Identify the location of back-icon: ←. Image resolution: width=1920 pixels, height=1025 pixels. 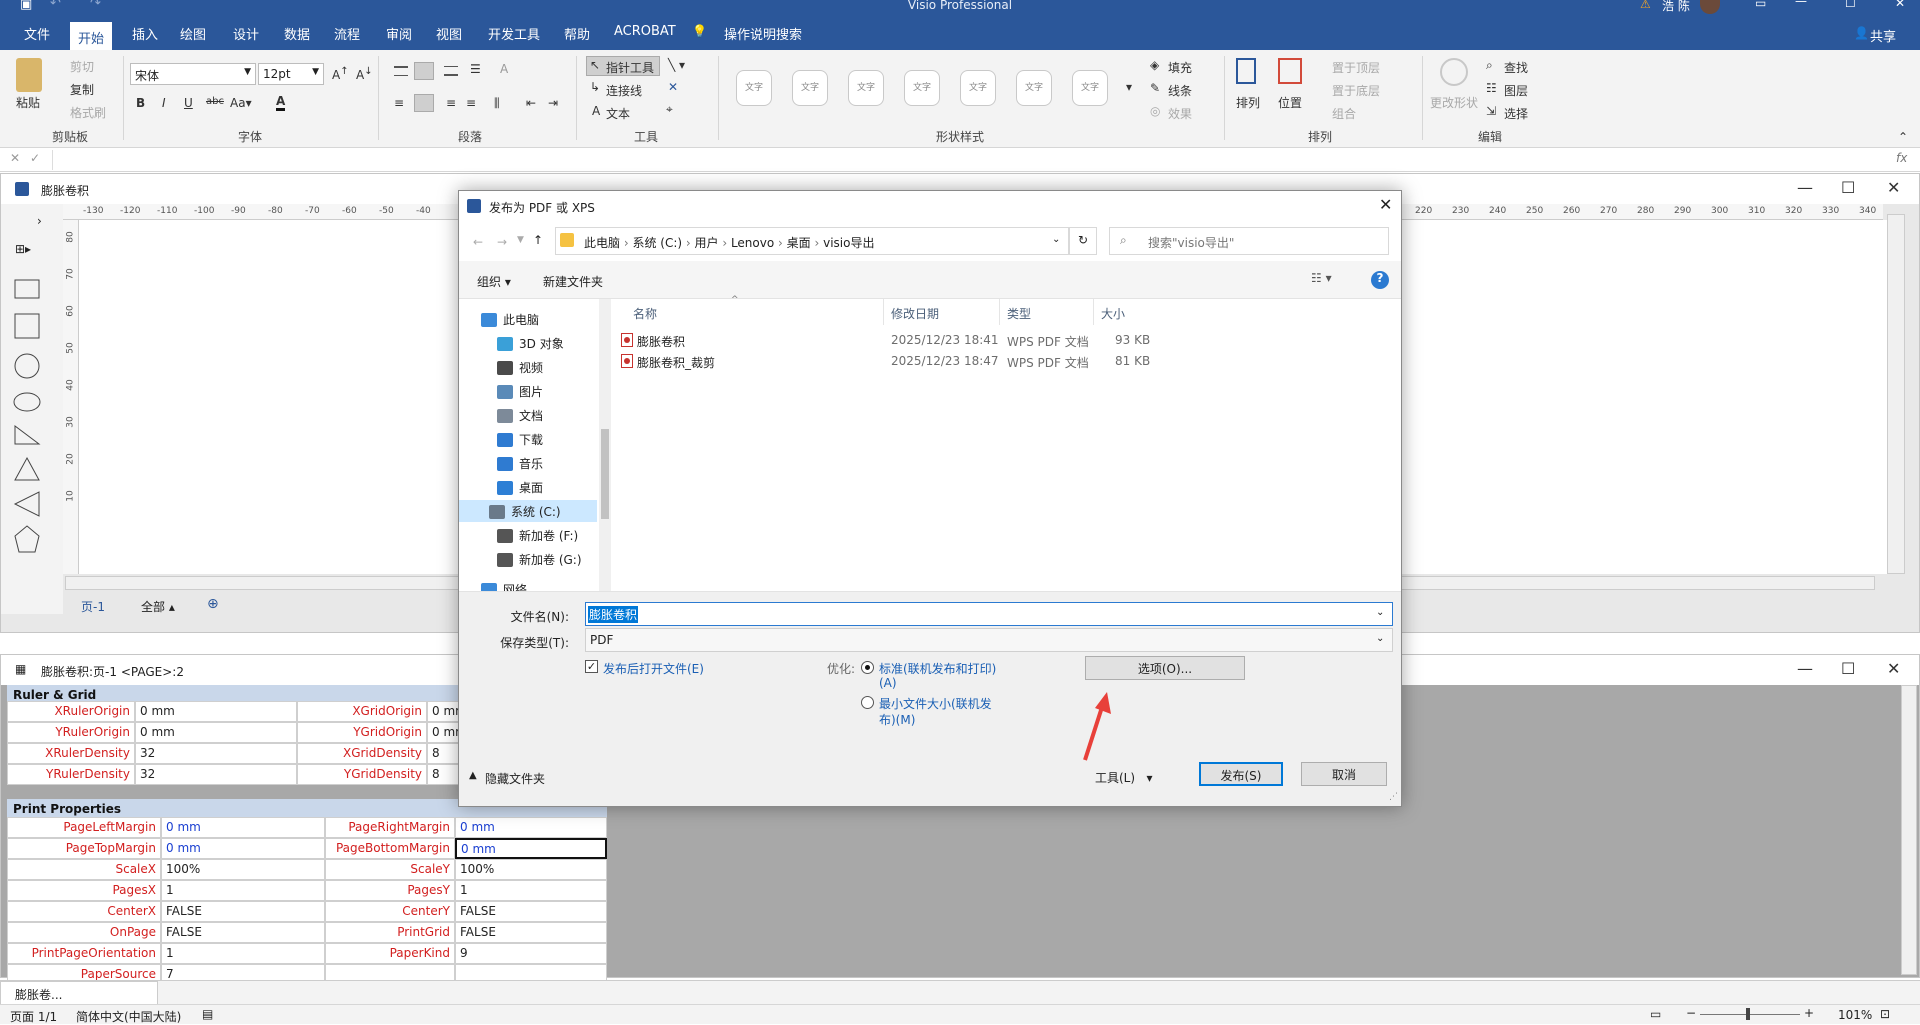
(478, 242).